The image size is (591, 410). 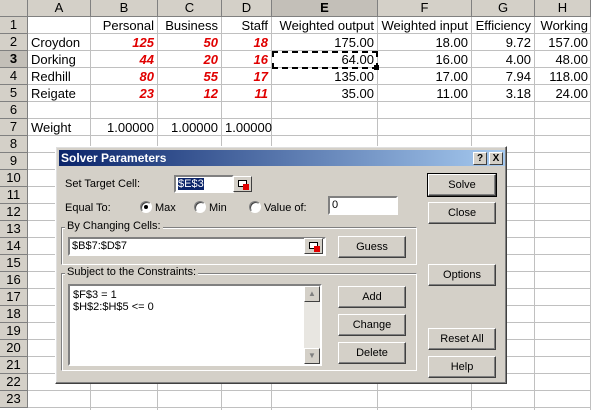 I want to click on cell-c1: Business, so click(x=189, y=25).